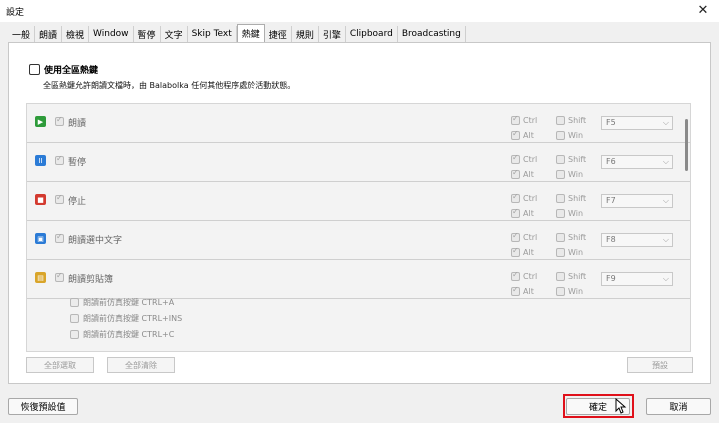 Image resolution: width=719 pixels, height=423 pixels. What do you see at coordinates (40, 160) in the screenshot?
I see `pause-icon: II` at bounding box center [40, 160].